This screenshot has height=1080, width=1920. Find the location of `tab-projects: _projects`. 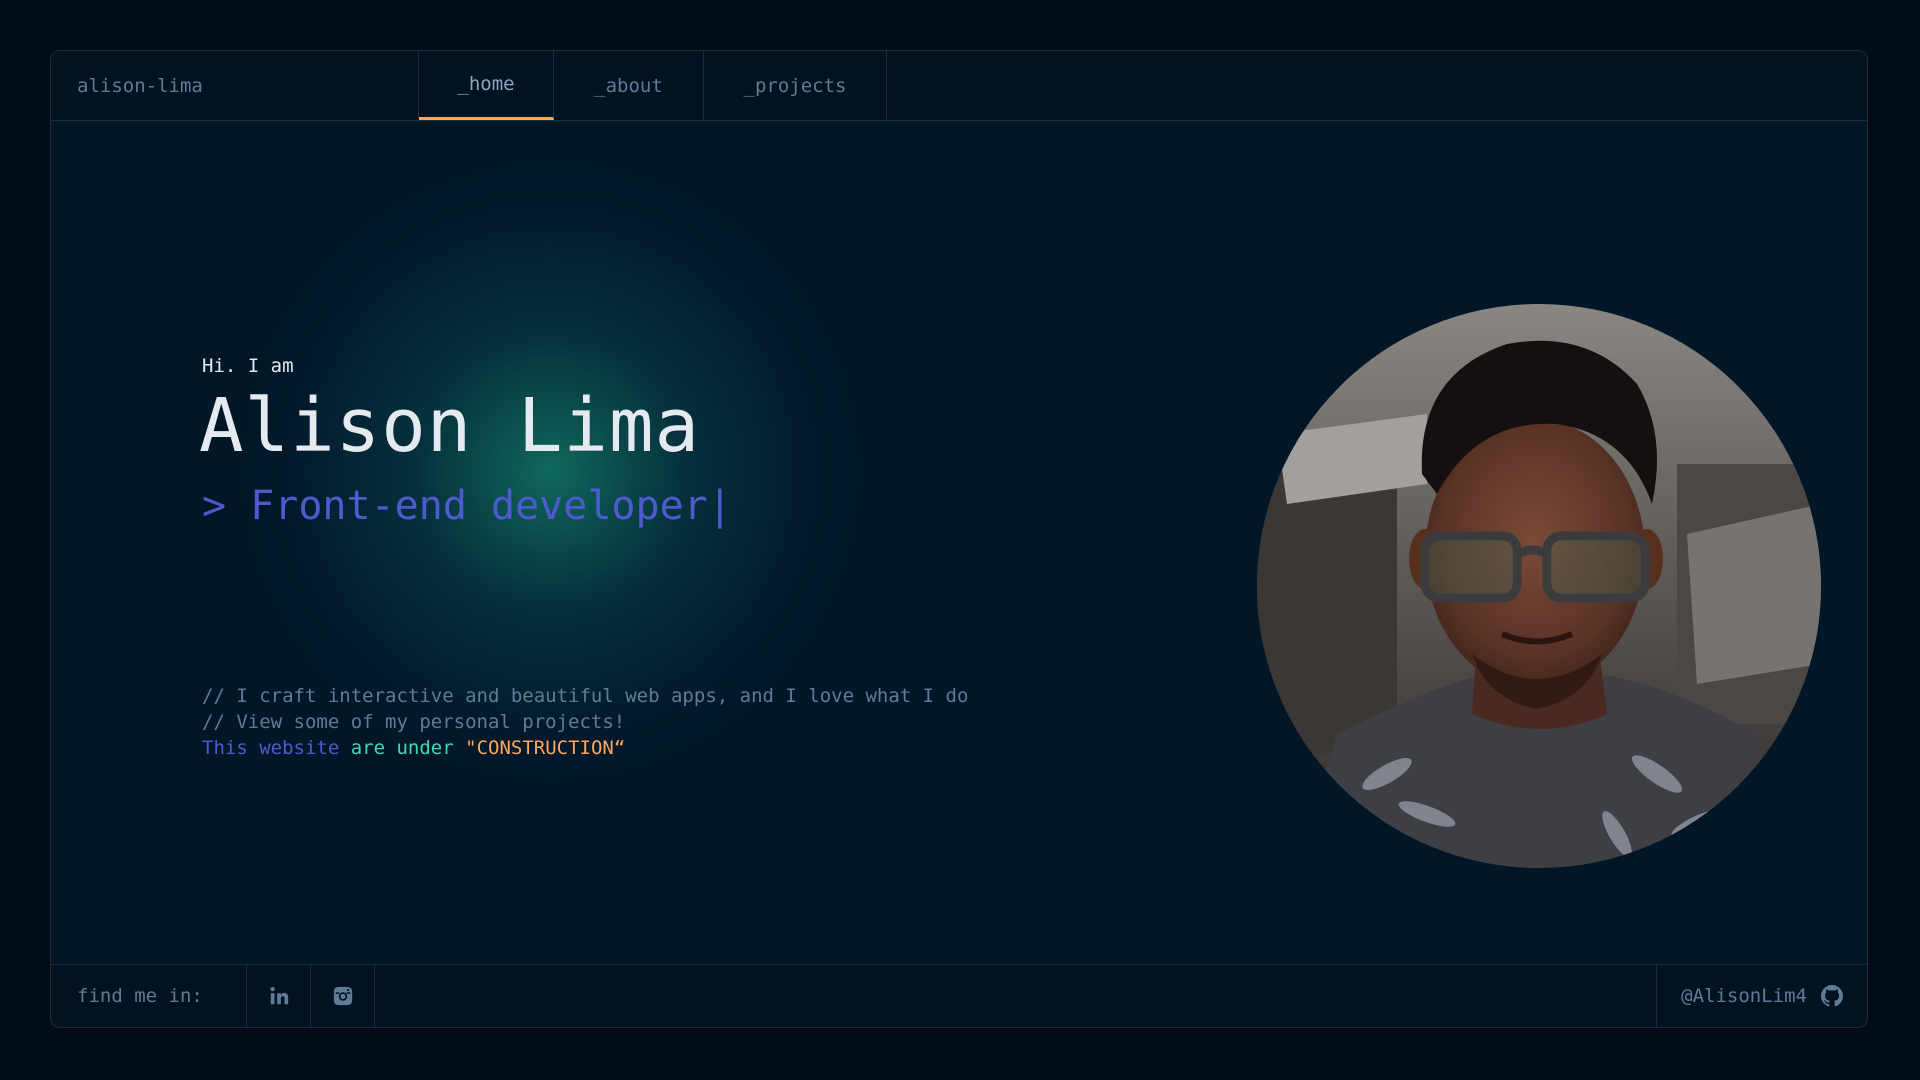

tab-projects: _projects is located at coordinates (795, 85).